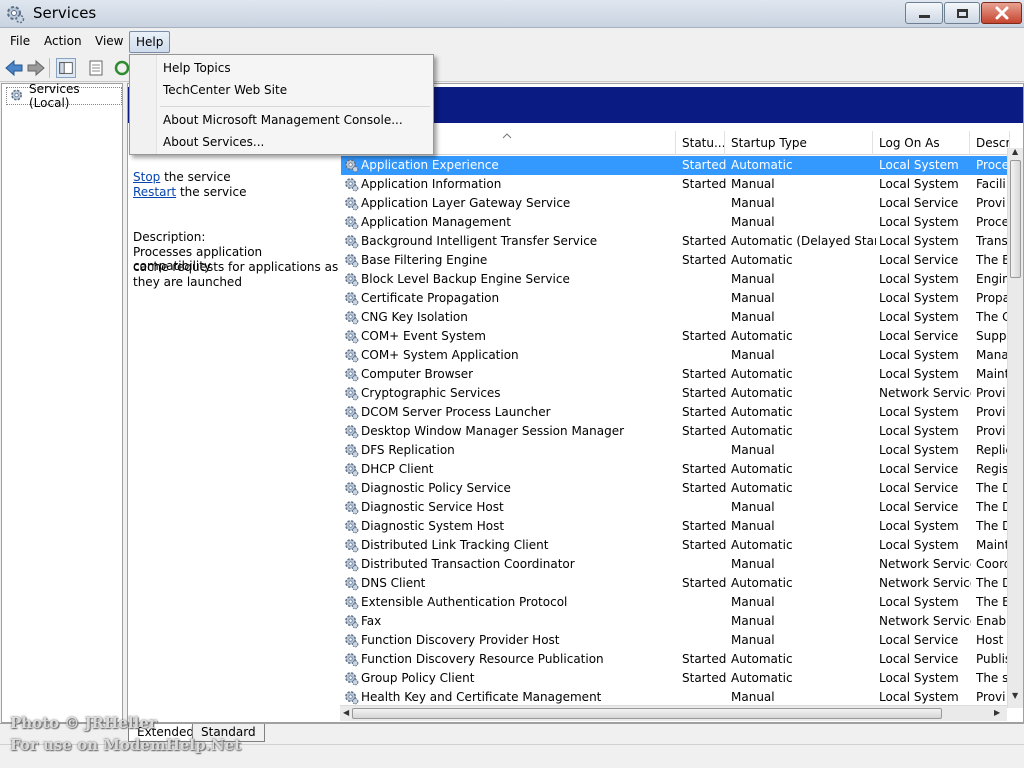 The width and height of the screenshot is (1024, 768). I want to click on menu-help: Help, so click(150, 42).